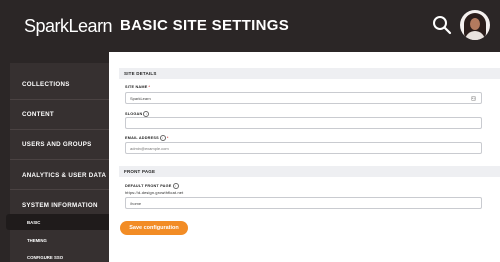 This screenshot has width=500, height=262. Describe the element at coordinates (205, 25) in the screenshot. I see `page-title: BASIC SITE SETTINGS` at that location.